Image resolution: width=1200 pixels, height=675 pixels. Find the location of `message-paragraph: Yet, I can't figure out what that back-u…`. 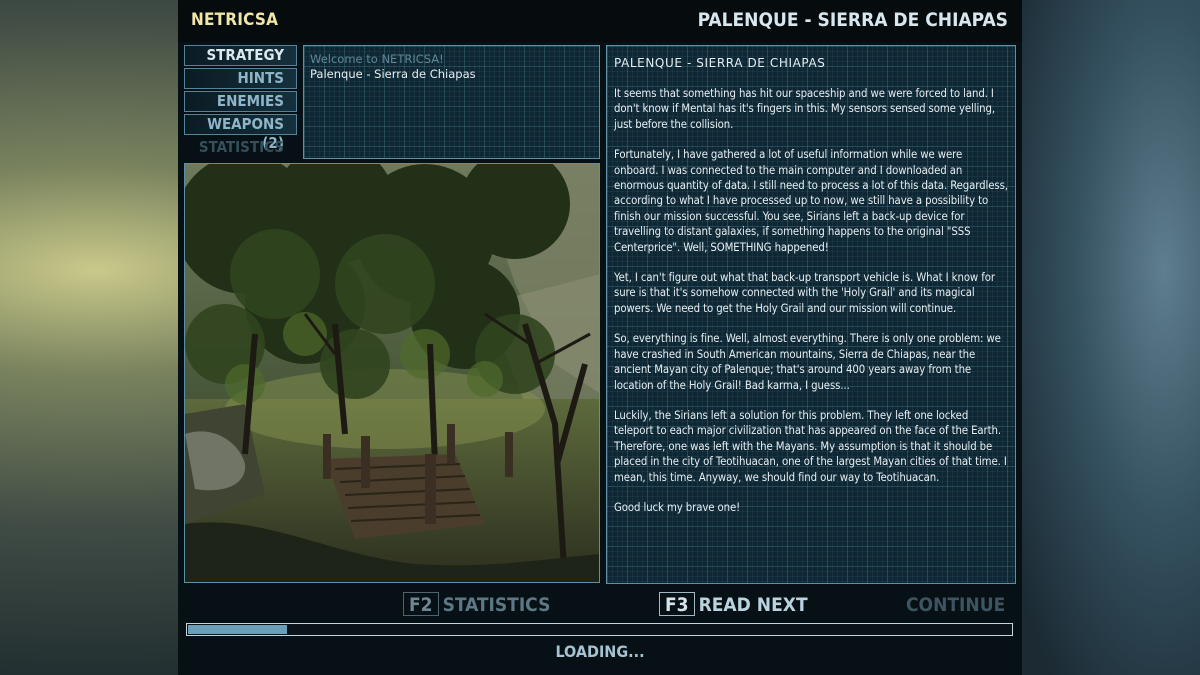

message-paragraph: Yet, I can't figure out what that back-u… is located at coordinates (804, 293).